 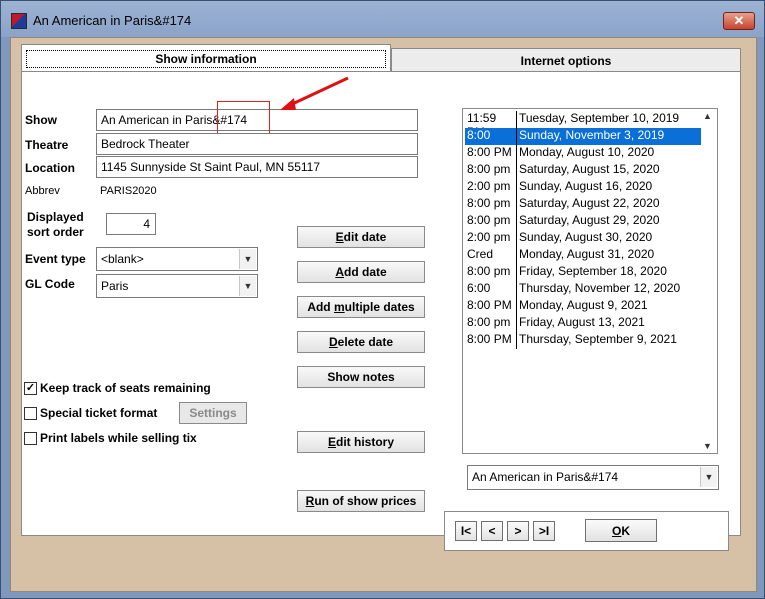 I want to click on ok-button: OK, so click(x=621, y=530).